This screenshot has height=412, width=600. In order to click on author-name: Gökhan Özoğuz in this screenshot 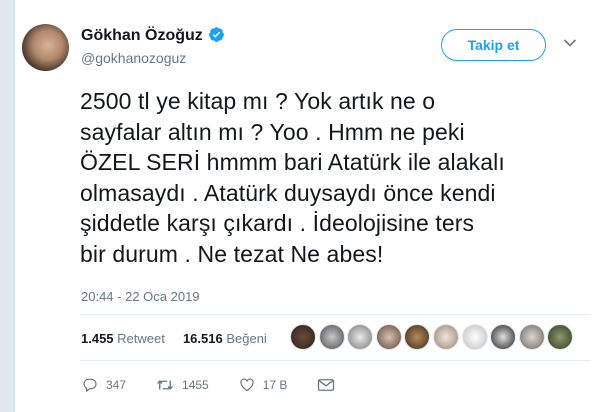, I will do `click(153, 36)`.